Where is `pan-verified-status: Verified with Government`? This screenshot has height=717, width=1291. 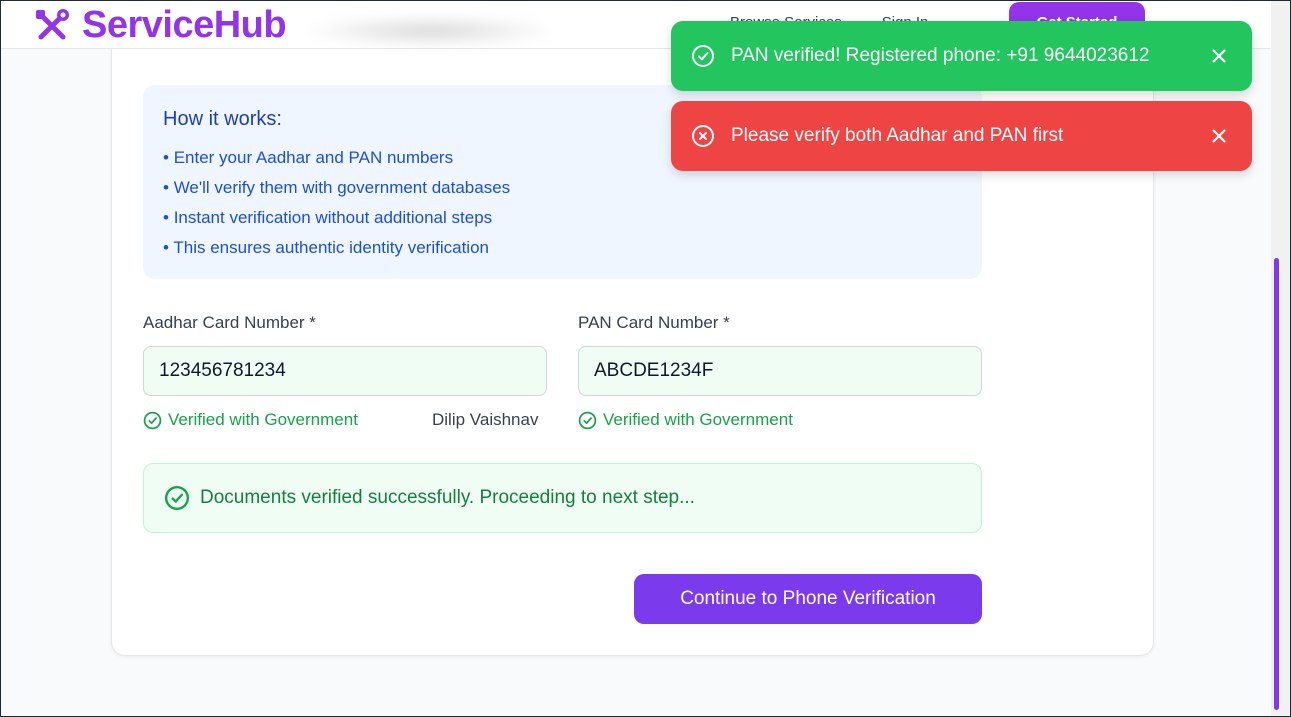 pan-verified-status: Verified with Government is located at coordinates (685, 420).